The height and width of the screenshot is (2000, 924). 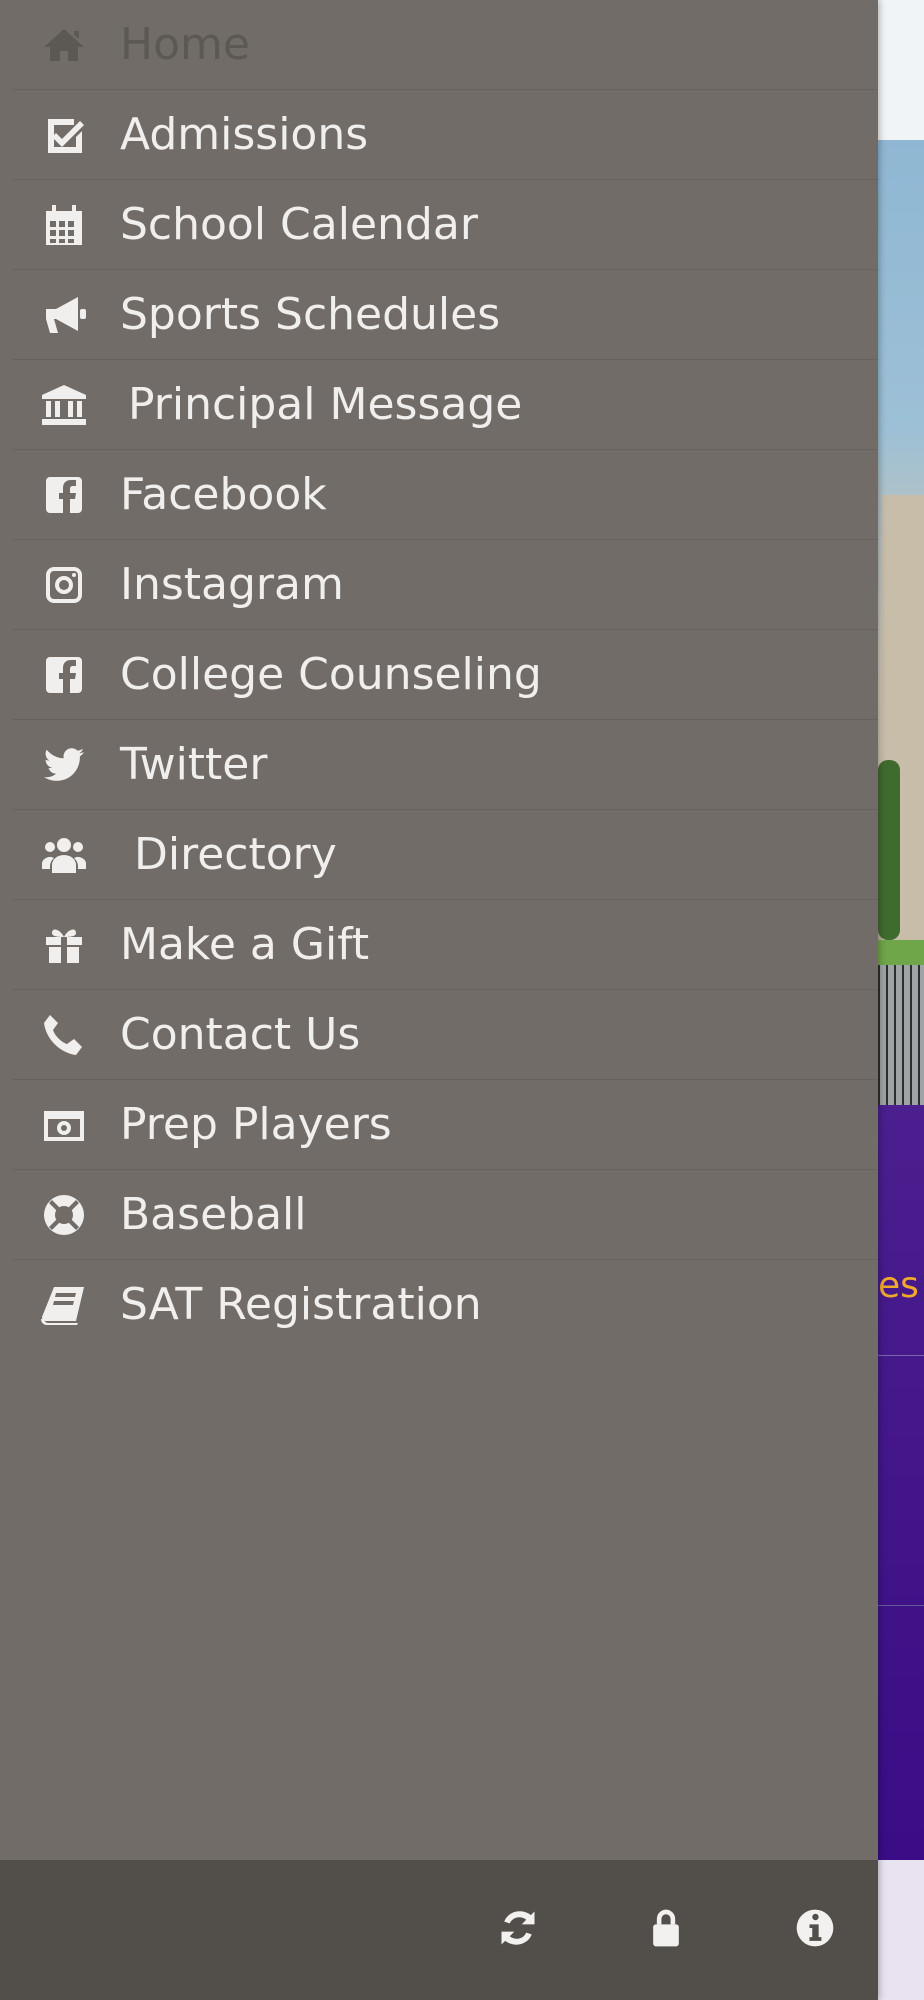 I want to click on menu-item-label: Principal Message, so click(x=325, y=404).